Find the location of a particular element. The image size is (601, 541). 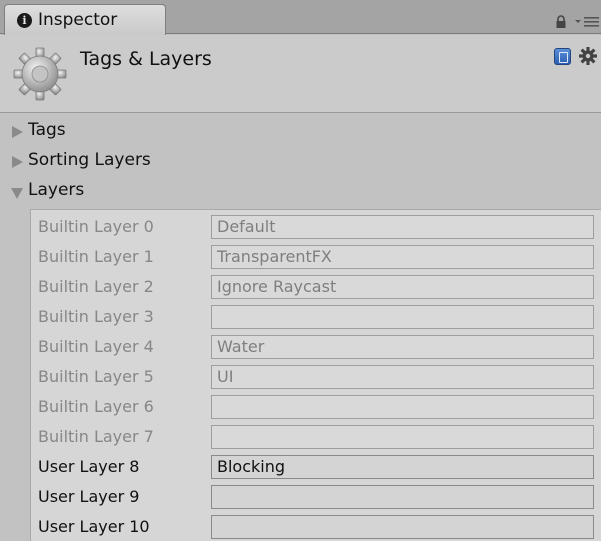

layer-label: Builtin Layer 5 is located at coordinates (96, 376).